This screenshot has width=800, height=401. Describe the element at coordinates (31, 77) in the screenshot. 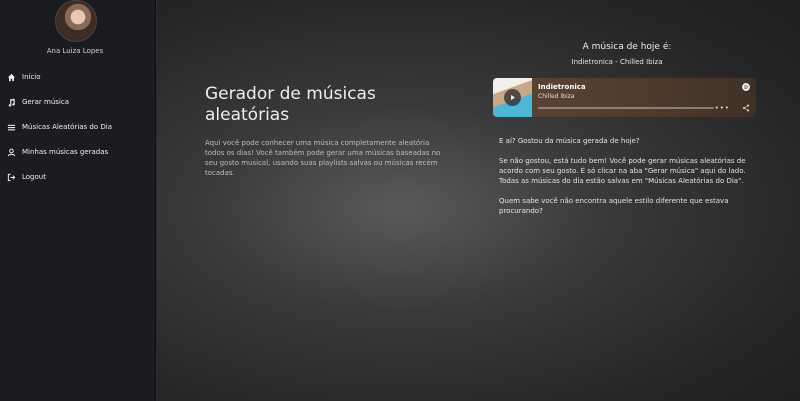

I see `sidebar-item-label: Início` at that location.